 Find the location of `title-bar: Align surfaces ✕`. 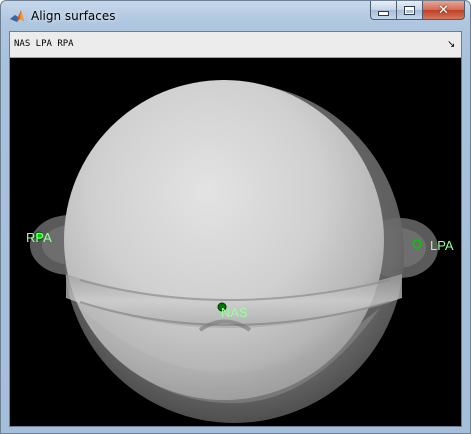

title-bar: Align surfaces ✕ is located at coordinates (235, 16).